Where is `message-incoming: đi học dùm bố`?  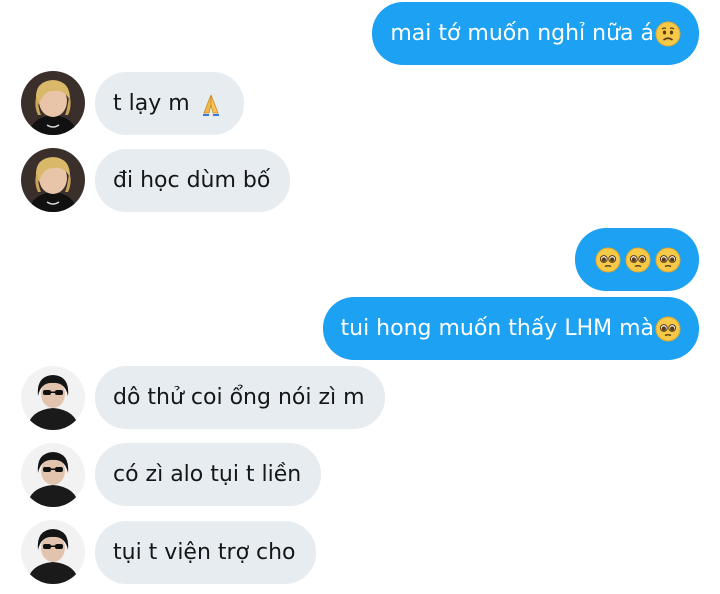
message-incoming: đi học dùm bố is located at coordinates (193, 180).